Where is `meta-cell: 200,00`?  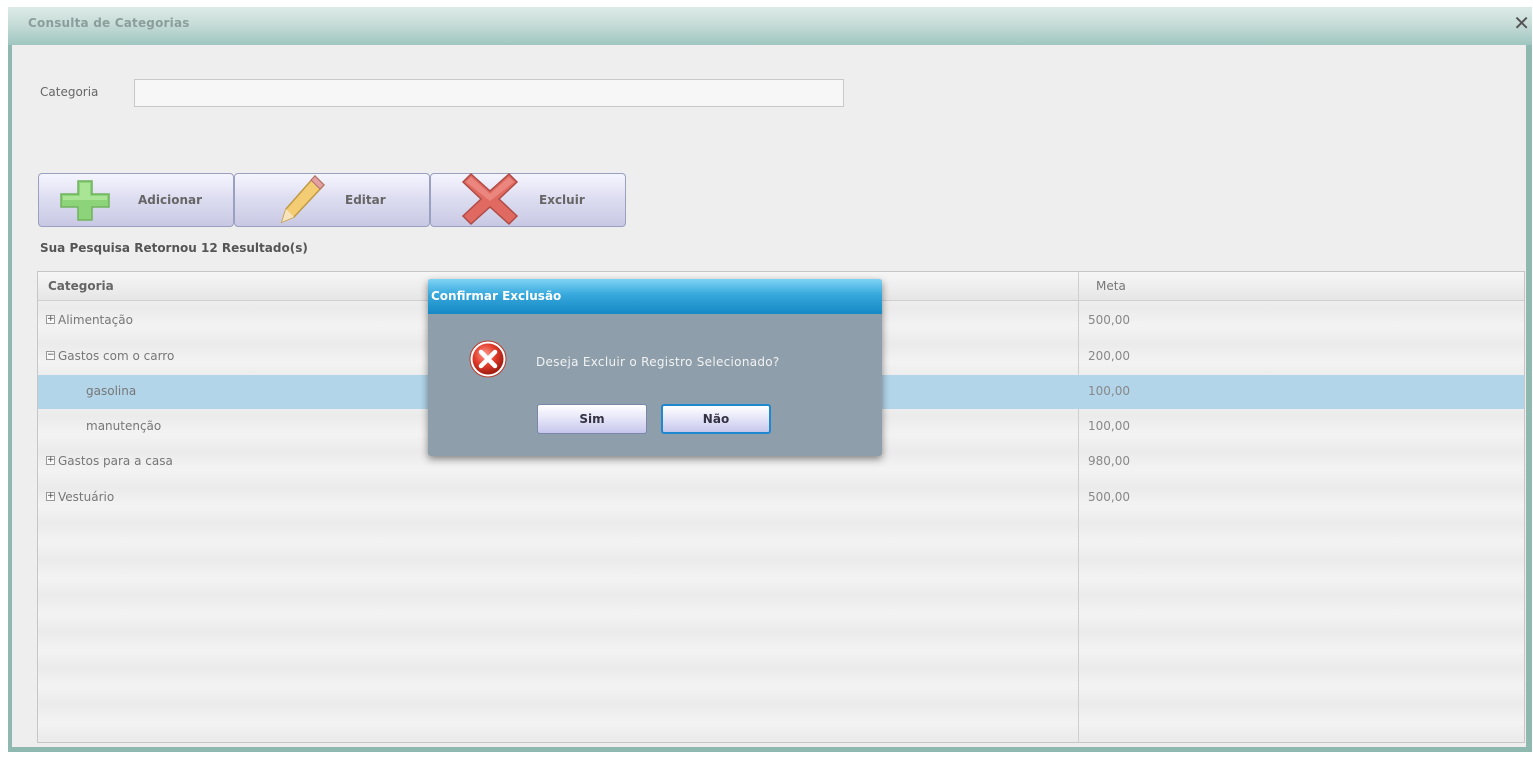 meta-cell: 200,00 is located at coordinates (1109, 356).